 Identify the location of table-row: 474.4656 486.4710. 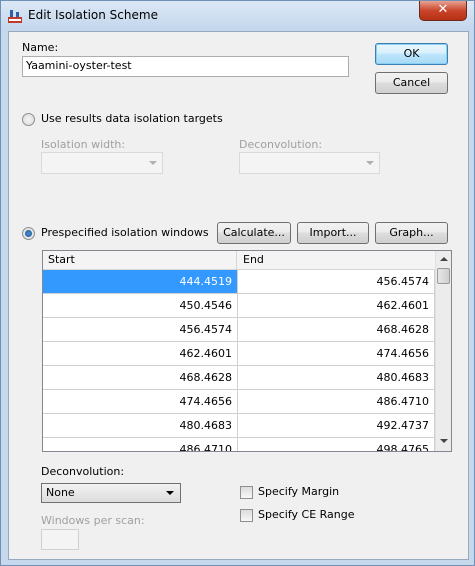
(239, 402).